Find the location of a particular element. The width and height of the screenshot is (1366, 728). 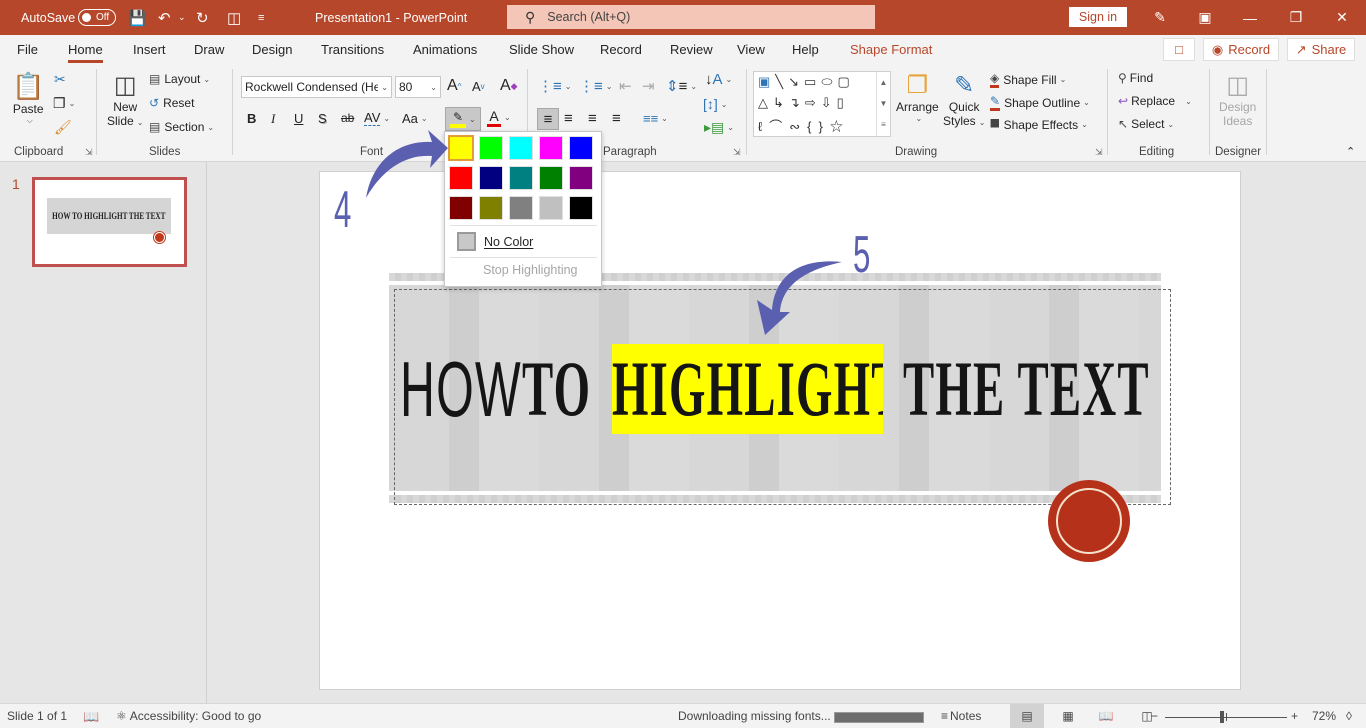

shapes-gallery: ▣╲↘▭⬭▢ △↳↴⇨⇩▯ ℓ⌒∾{}☆ ▲ ▼ ≡ is located at coordinates (822, 104).